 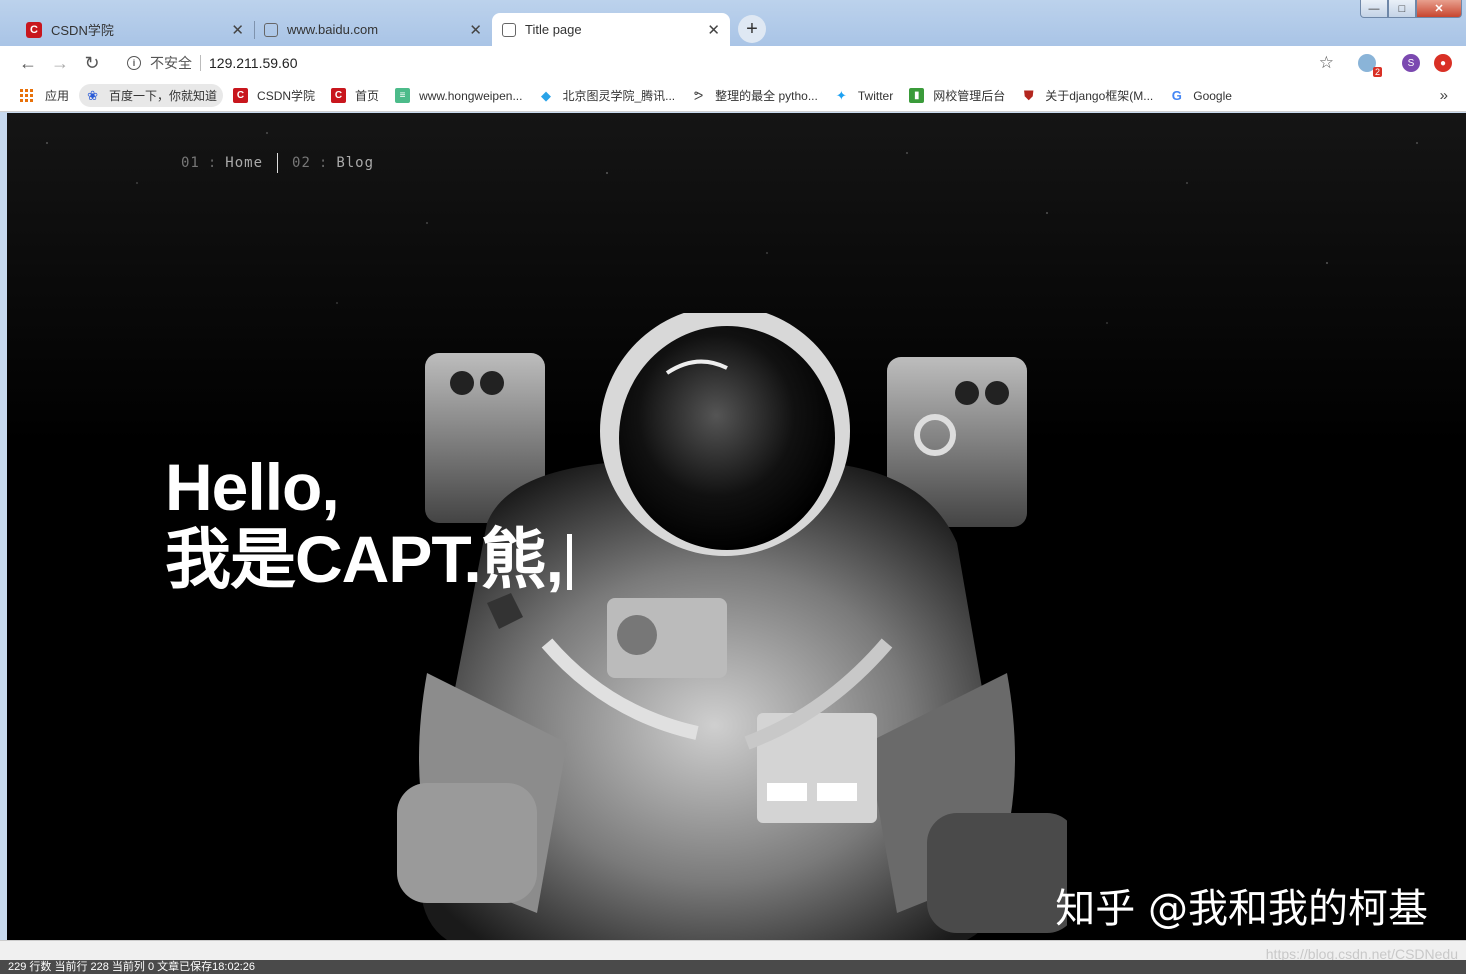 I want to click on baidu-paw-icon: ❀, so click(x=92, y=95).